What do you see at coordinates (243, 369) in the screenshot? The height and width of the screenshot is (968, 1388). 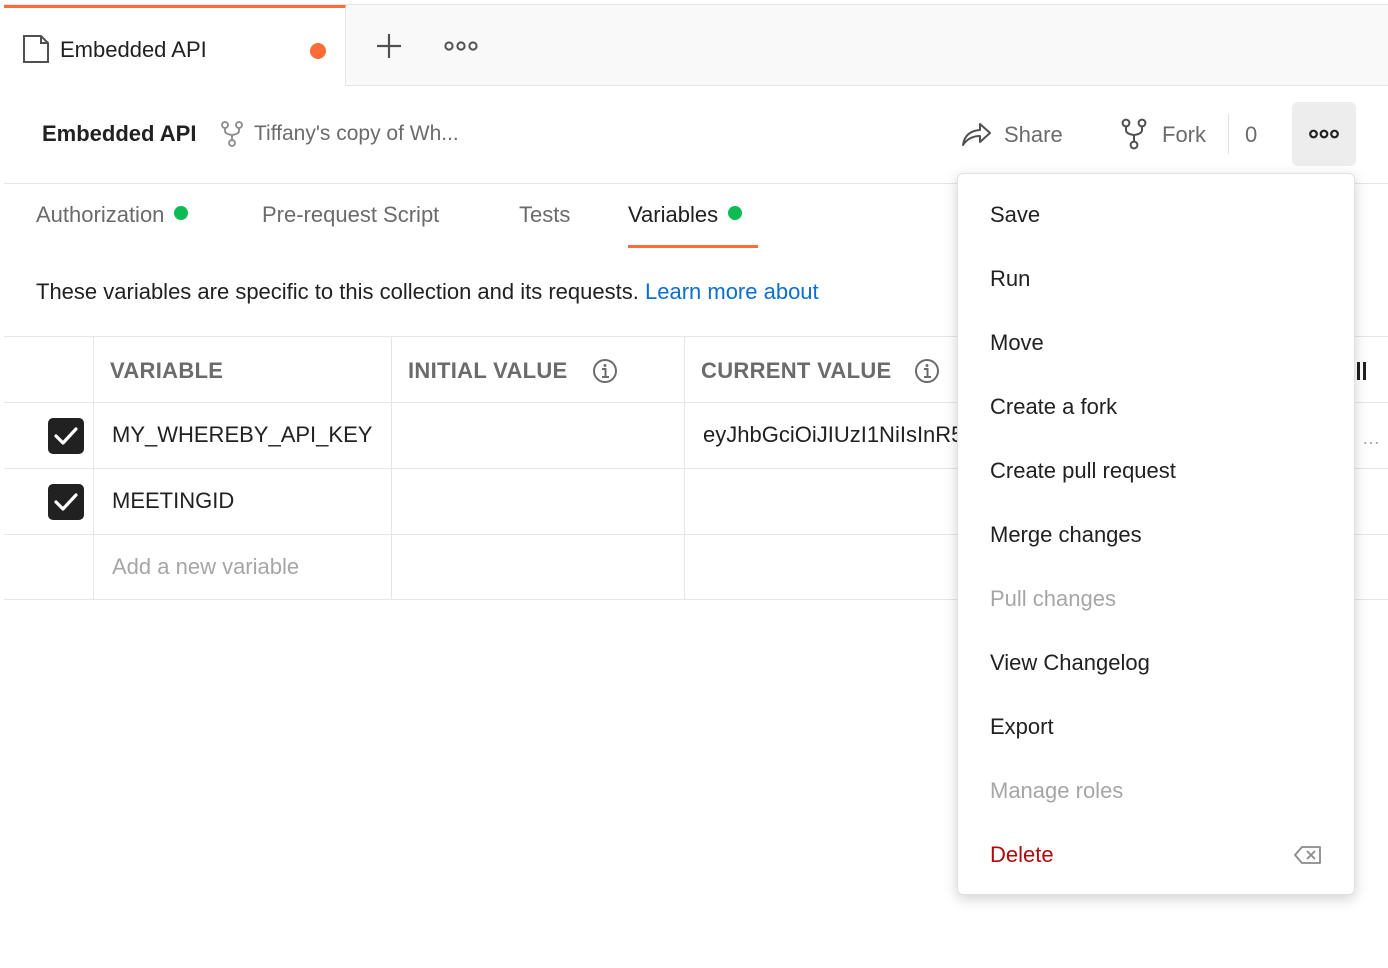 I see `table-header-cell: VARIABLE` at bounding box center [243, 369].